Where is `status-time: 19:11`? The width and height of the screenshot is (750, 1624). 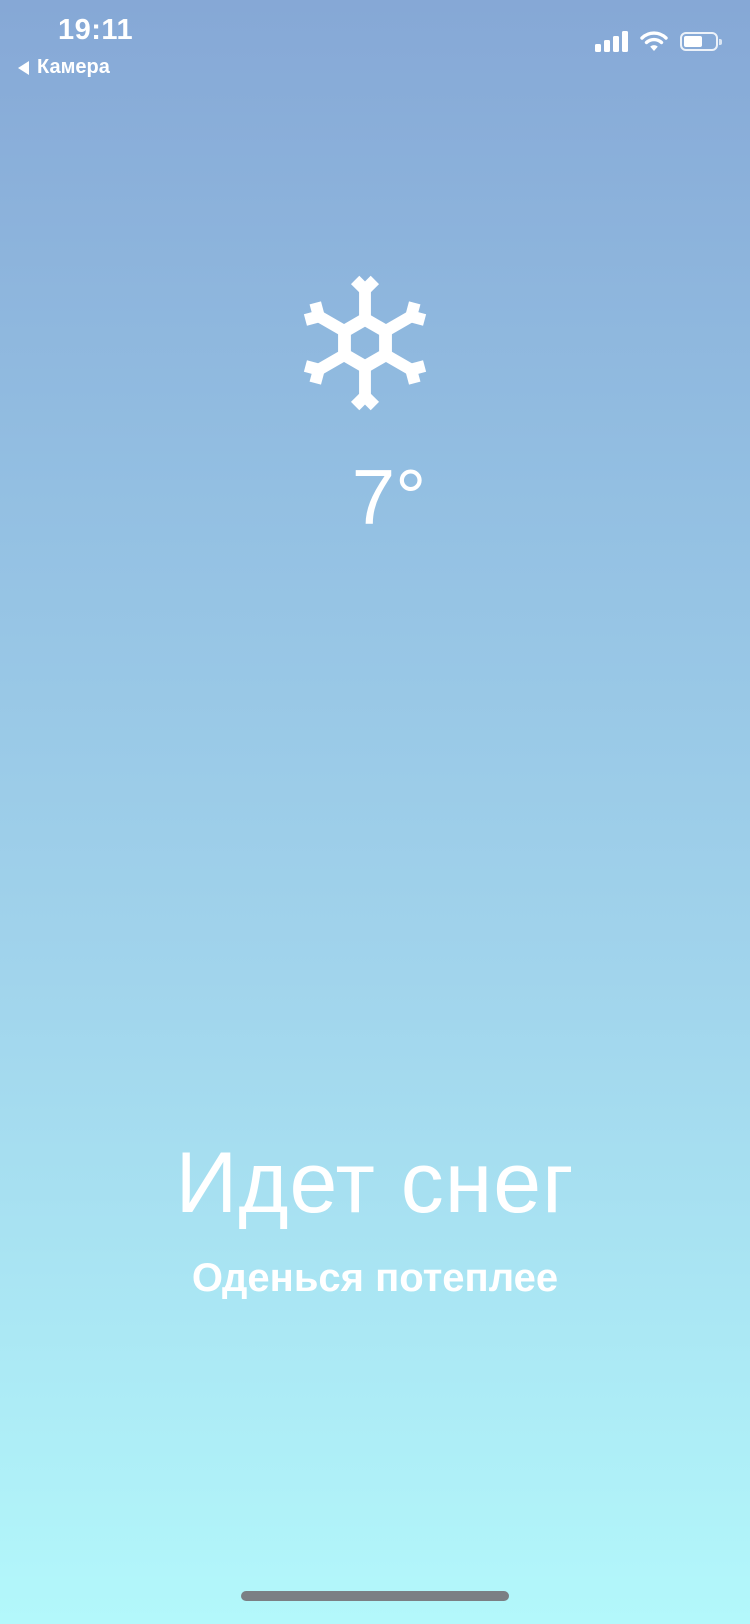
status-time: 19:11 is located at coordinates (96, 30).